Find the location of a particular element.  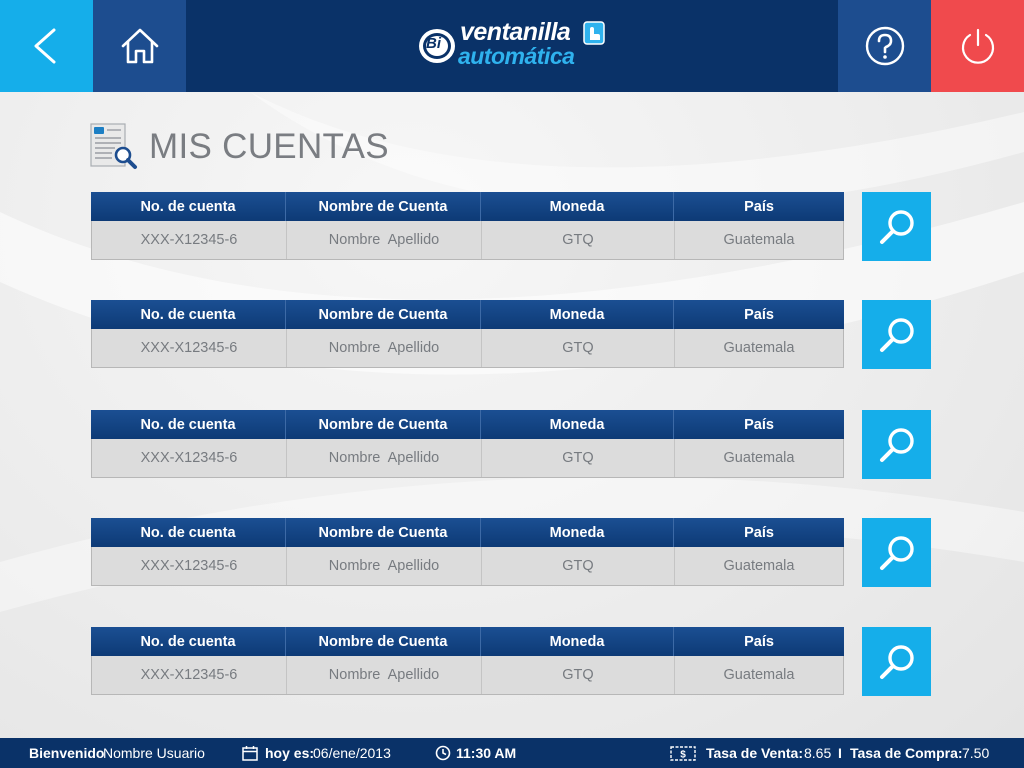

help-icon is located at coordinates (884, 46).